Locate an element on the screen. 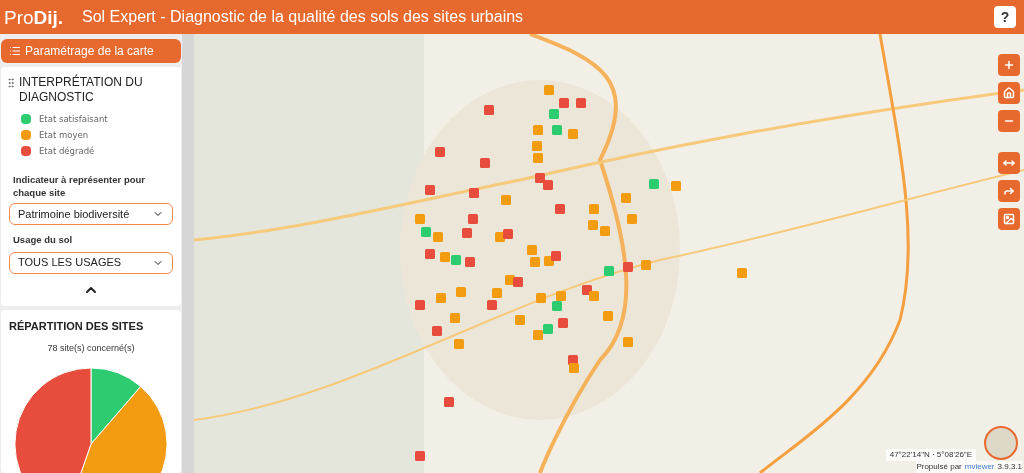 This screenshot has width=1024, height=473. measure-button is located at coordinates (1009, 163).